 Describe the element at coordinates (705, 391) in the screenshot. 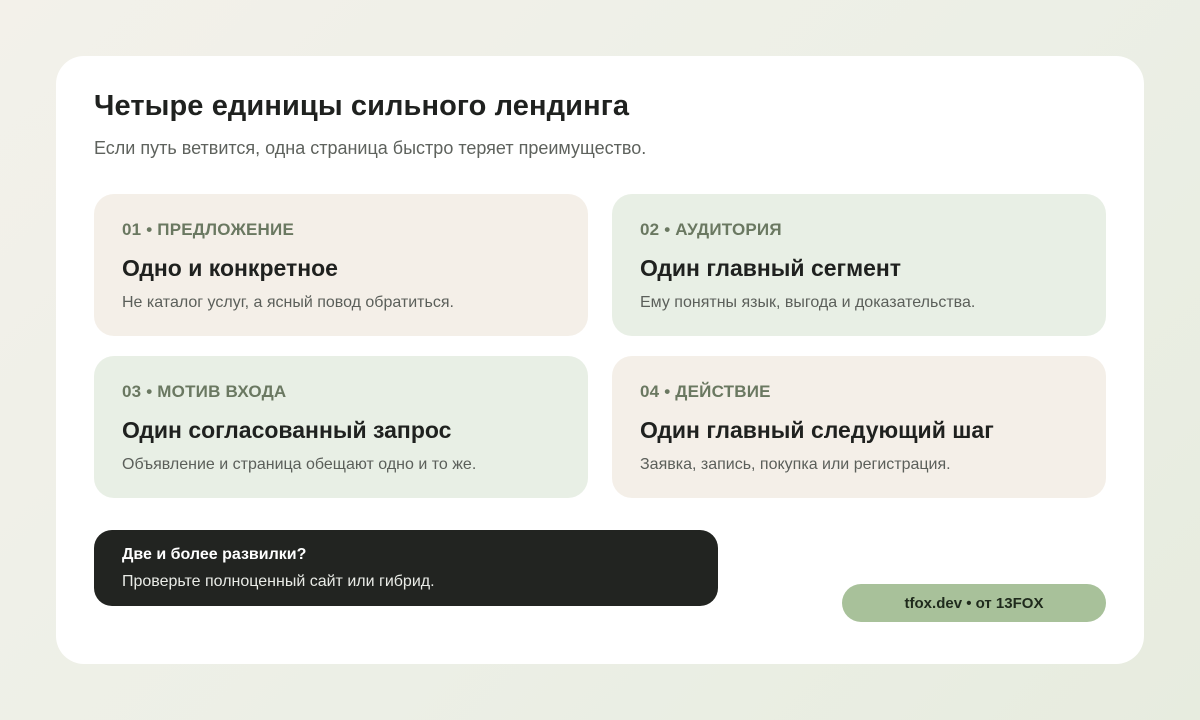

I see `tile-label: 04 • ДЕЙСТВИЕ` at that location.